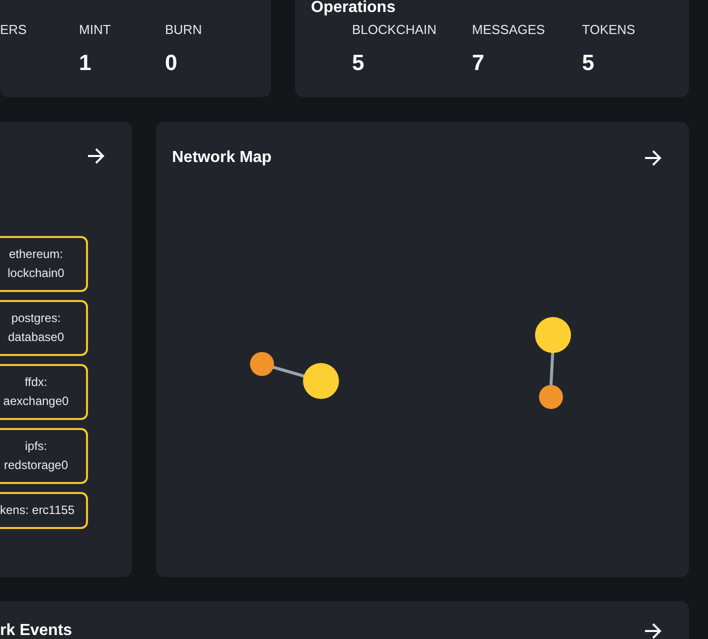 The image size is (708, 639). What do you see at coordinates (36, 631) in the screenshot?
I see `card-title: rk Events` at bounding box center [36, 631].